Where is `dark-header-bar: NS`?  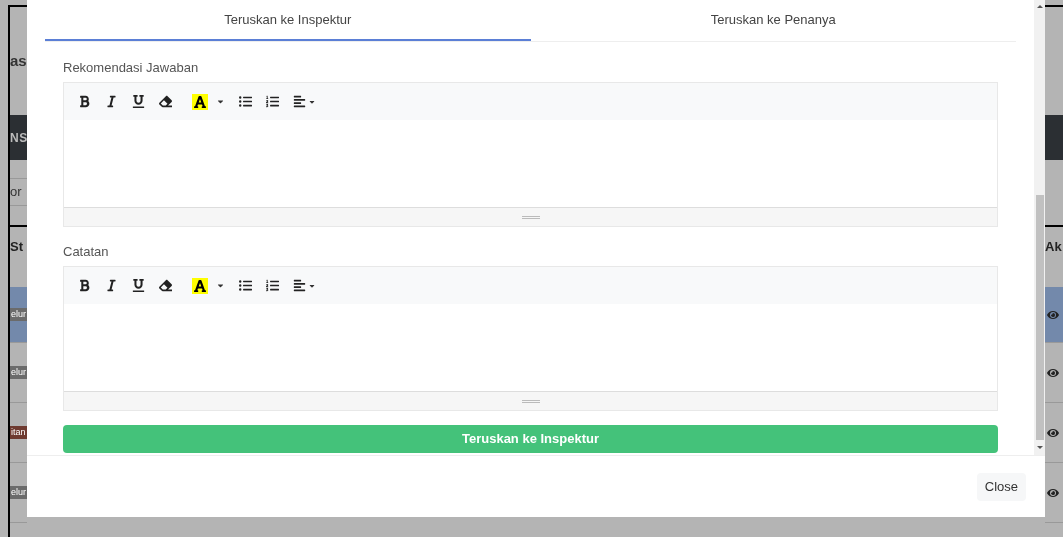
dark-header-bar: NS is located at coordinates (18, 137).